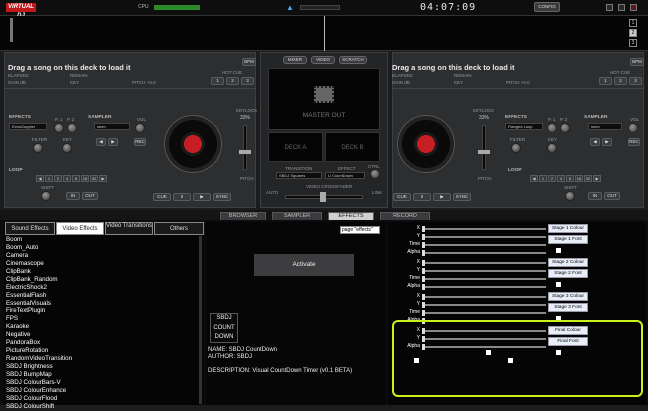 The image size is (648, 411). What do you see at coordinates (633, 43) in the screenshot?
I see `side-button-3: 3` at bounding box center [633, 43].